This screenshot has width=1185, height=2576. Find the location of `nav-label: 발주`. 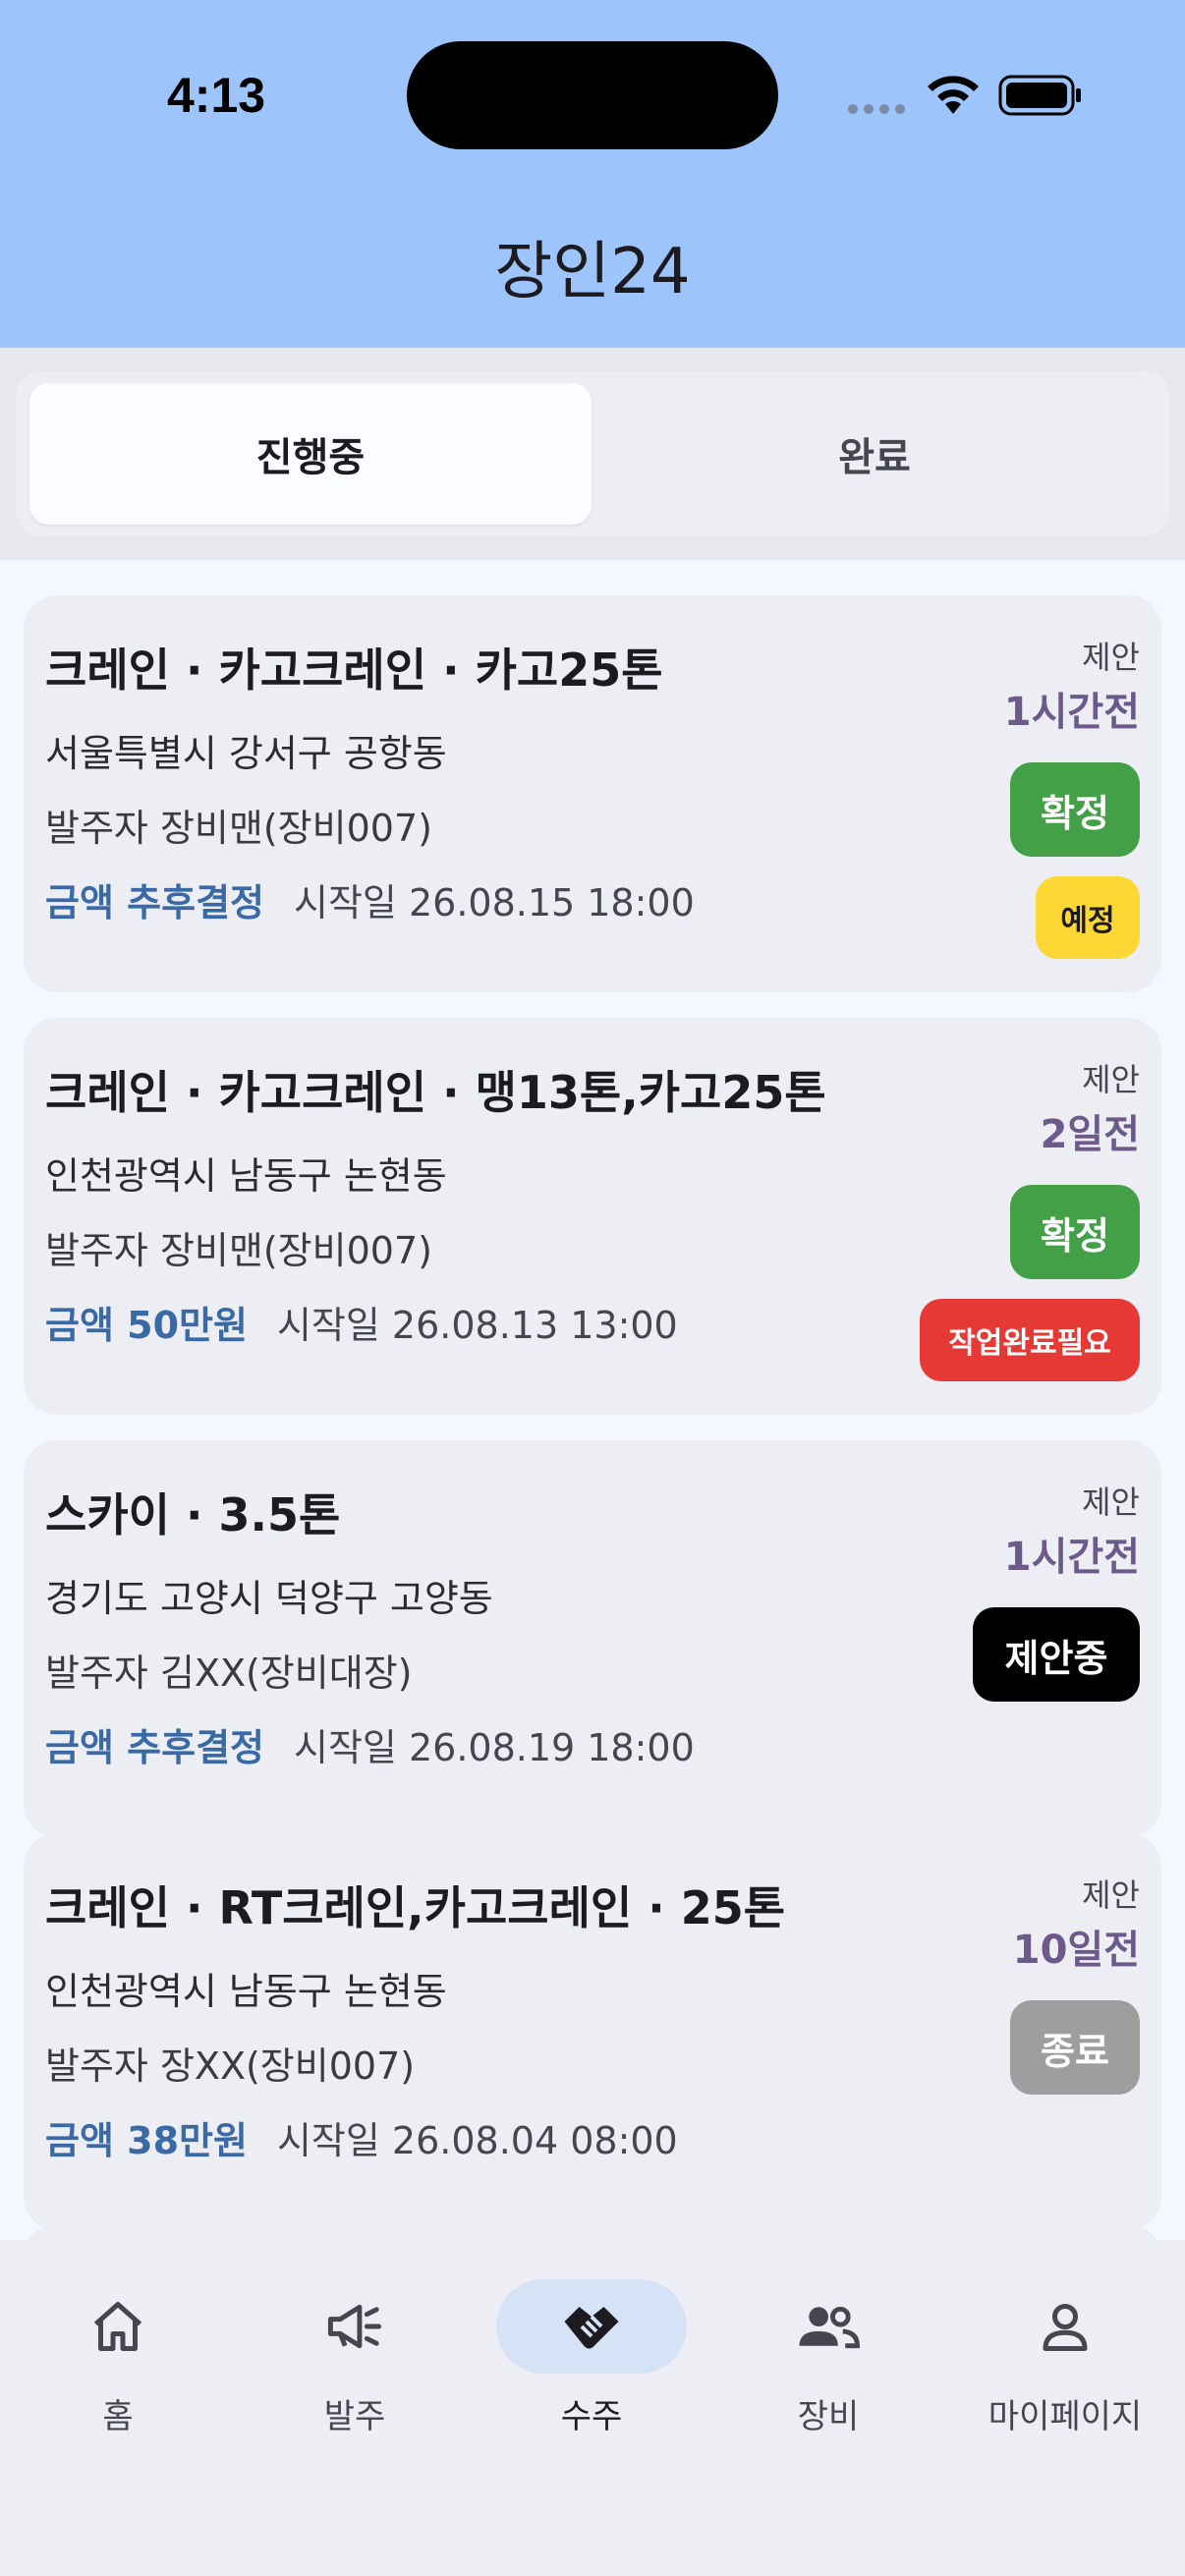

nav-label: 발주 is located at coordinates (354, 2416).